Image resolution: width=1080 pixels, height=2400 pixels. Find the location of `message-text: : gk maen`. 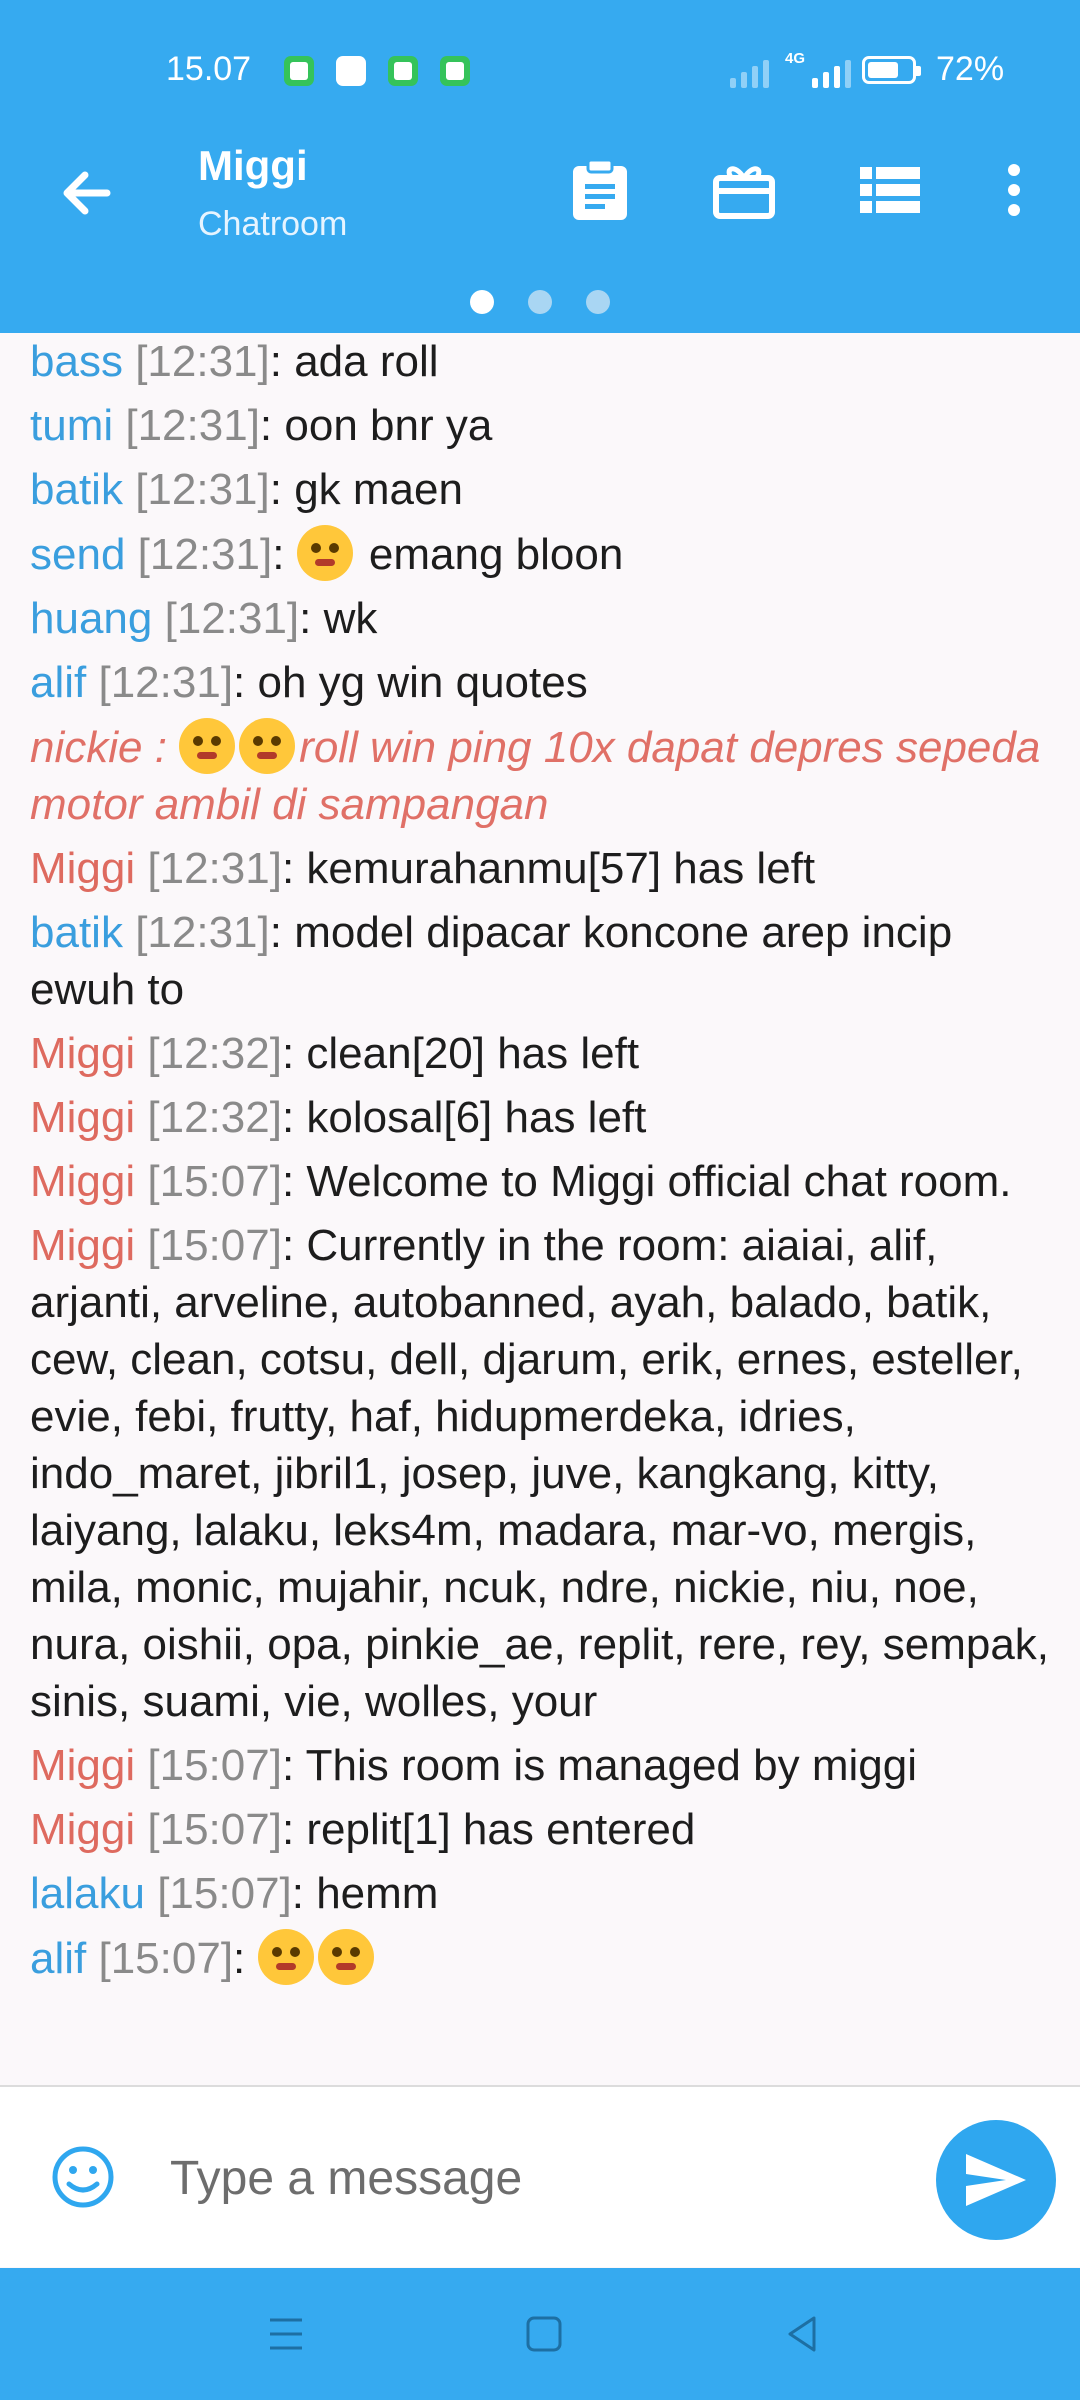

message-text: : gk maen is located at coordinates (366, 489).